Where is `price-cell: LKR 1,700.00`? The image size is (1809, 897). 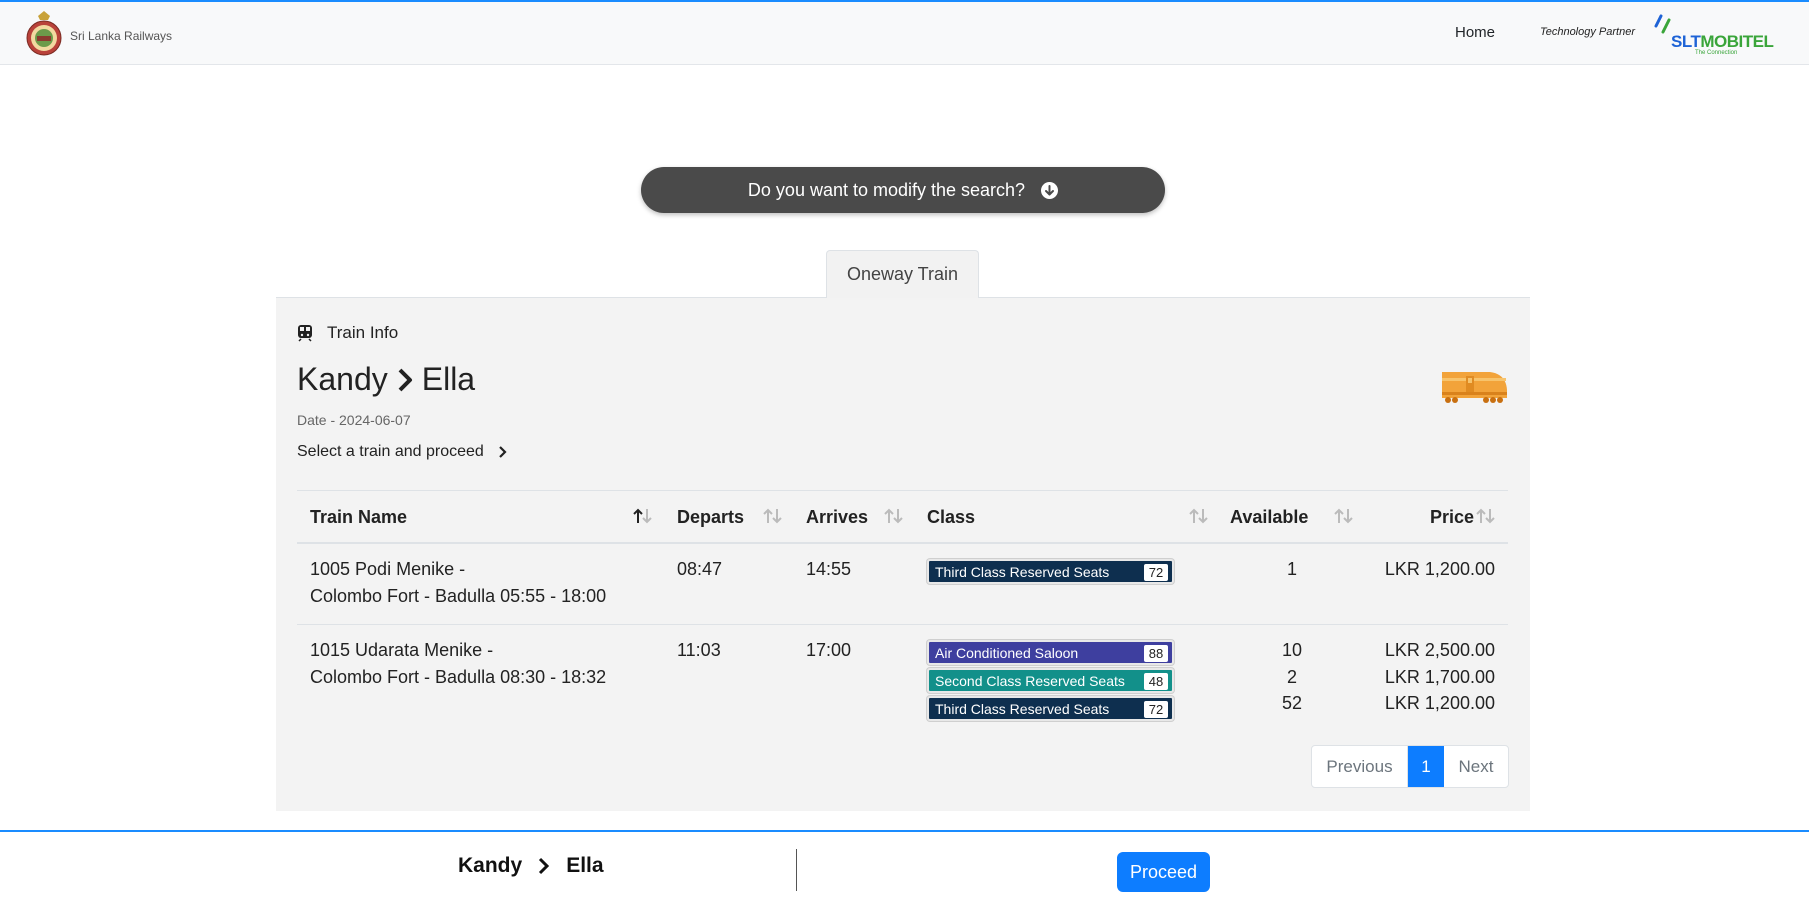 price-cell: LKR 1,700.00 is located at coordinates (1439, 677).